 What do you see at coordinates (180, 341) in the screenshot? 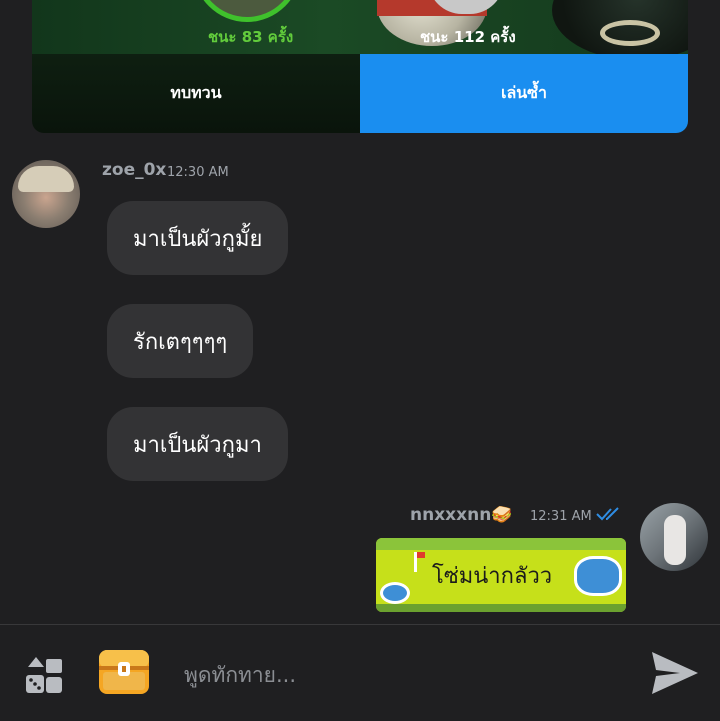
I see `message-bubble: รักเตๆๆๆๆ` at bounding box center [180, 341].